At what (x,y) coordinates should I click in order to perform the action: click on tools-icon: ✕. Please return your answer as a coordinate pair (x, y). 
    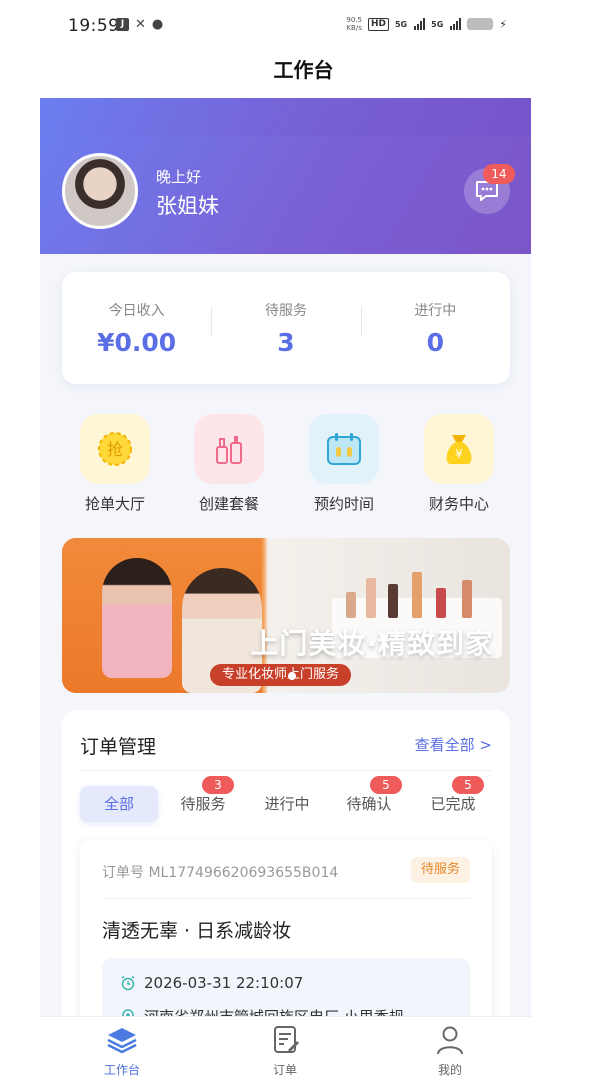
    Looking at the image, I should click on (140, 24).